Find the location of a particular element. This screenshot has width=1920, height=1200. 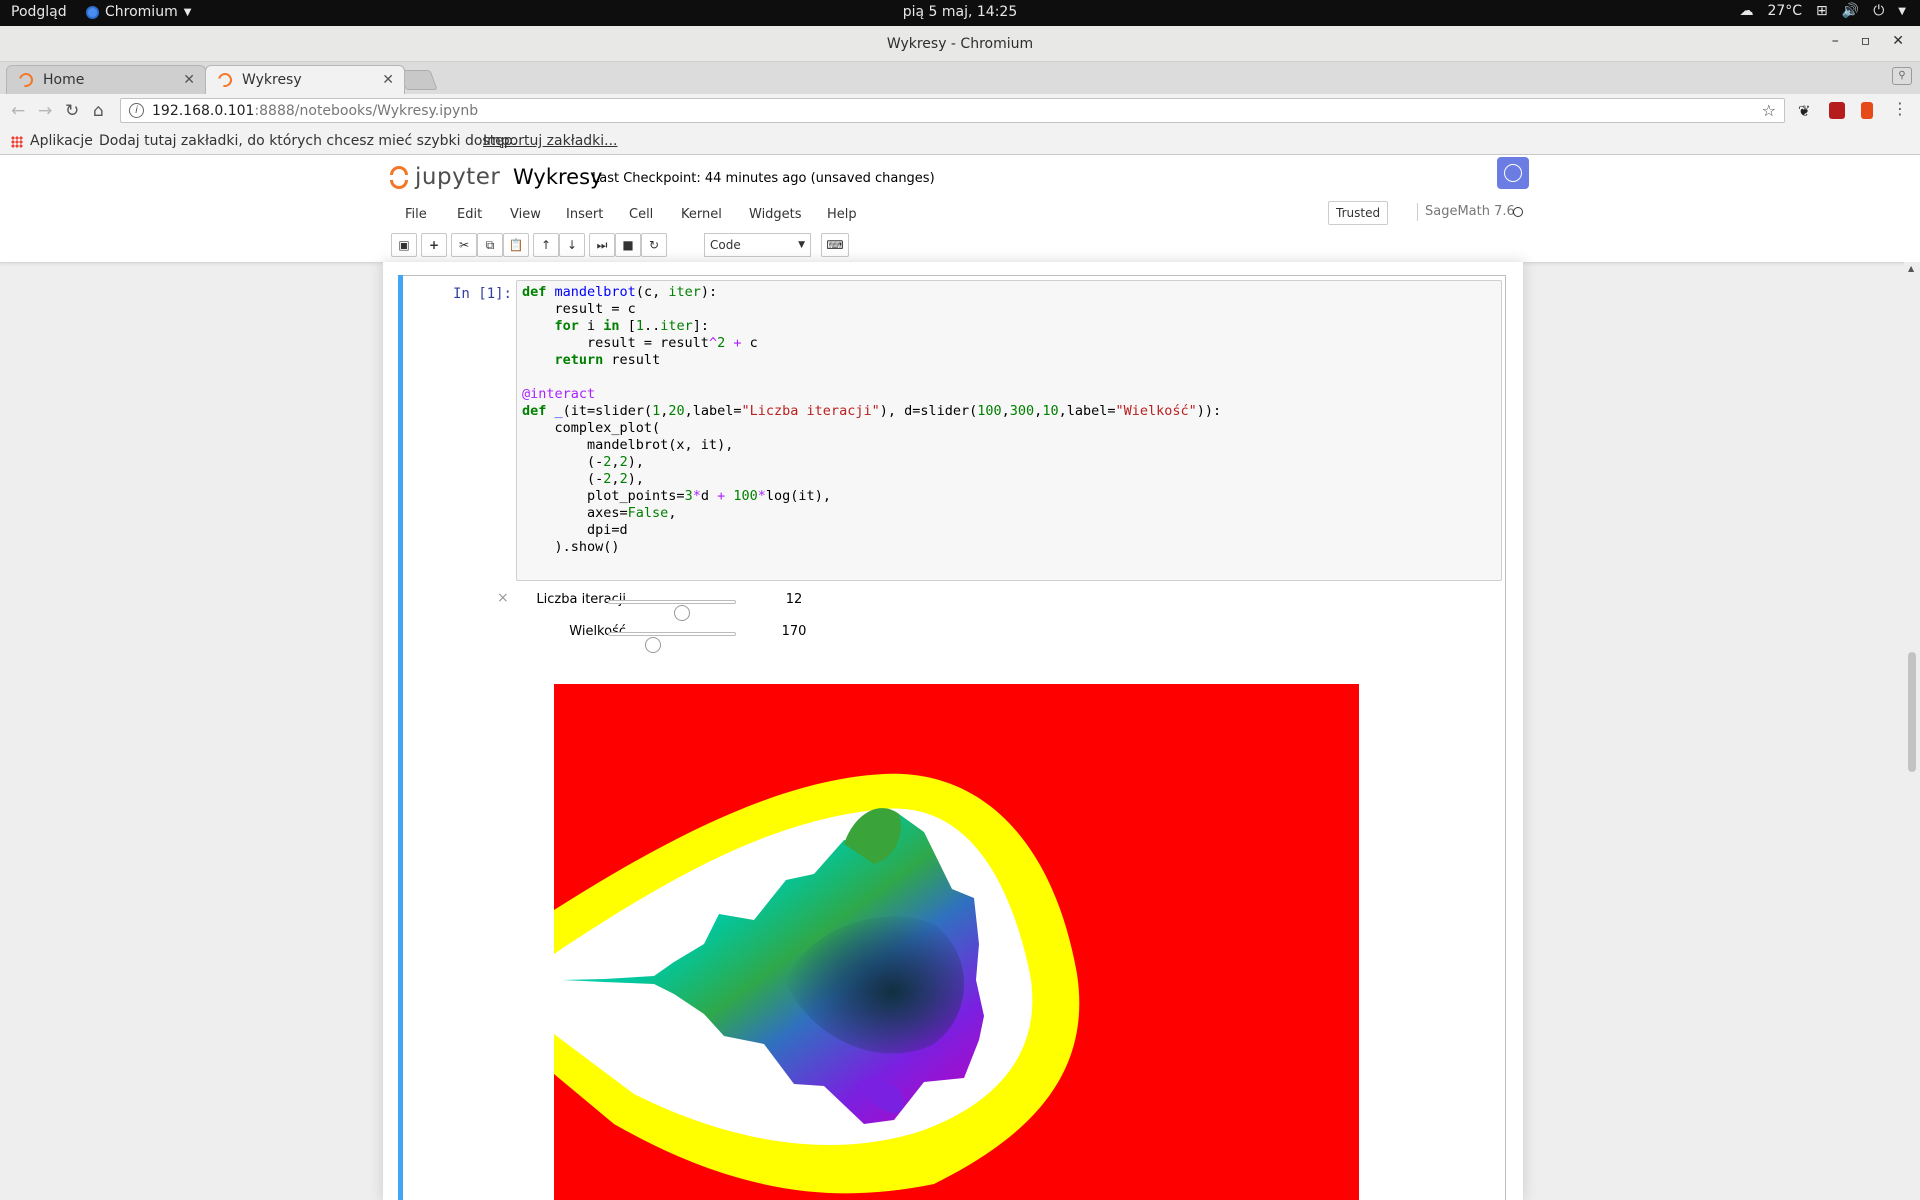

clock-container: pią 5 maj, 14:25 is located at coordinates (960, 12).